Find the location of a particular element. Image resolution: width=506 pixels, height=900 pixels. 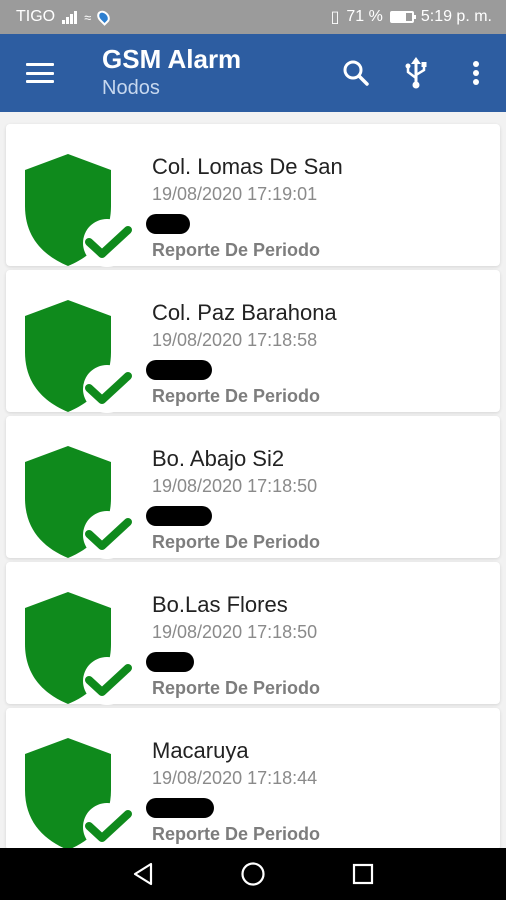

menu-button is located at coordinates (40, 73).